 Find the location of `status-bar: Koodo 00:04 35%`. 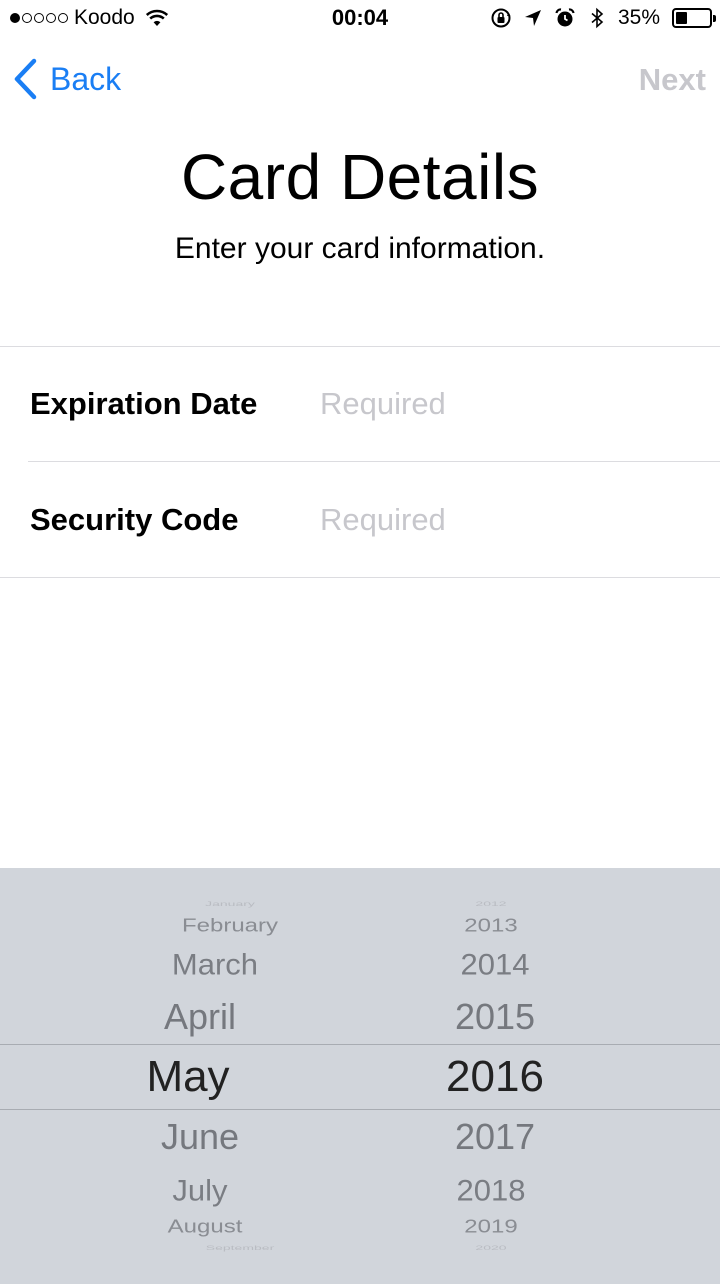

status-bar: Koodo 00:04 35% is located at coordinates (360, 18).